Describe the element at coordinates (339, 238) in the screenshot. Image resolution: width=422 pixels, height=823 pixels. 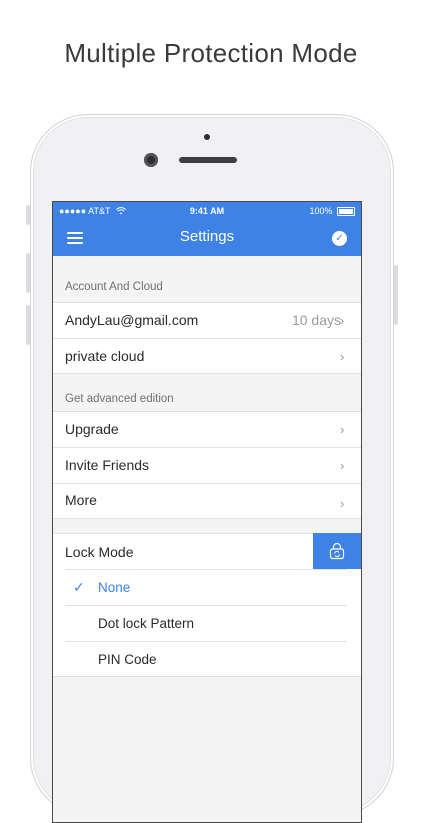
I see `check-circle-icon: ✓` at that location.